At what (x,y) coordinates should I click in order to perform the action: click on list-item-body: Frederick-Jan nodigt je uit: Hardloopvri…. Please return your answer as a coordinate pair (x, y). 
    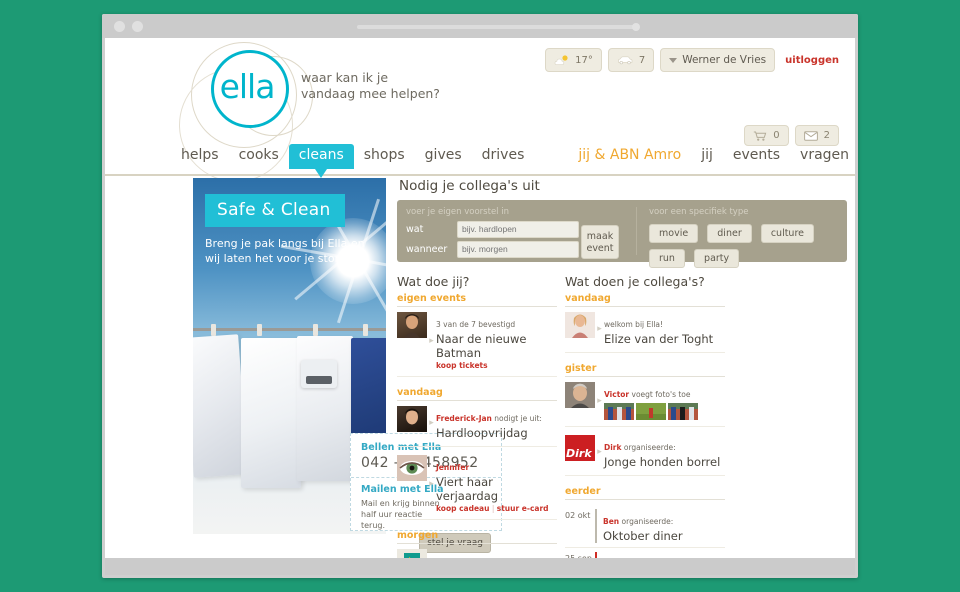
    Looking at the image, I should click on (496, 423).